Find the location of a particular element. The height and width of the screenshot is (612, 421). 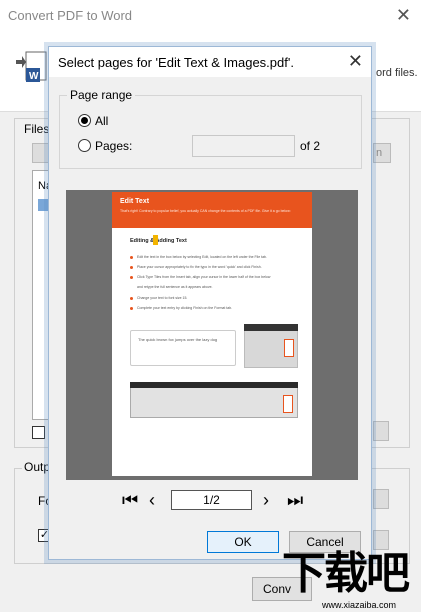

main-window-title: Convert PDF to Word is located at coordinates (70, 15).